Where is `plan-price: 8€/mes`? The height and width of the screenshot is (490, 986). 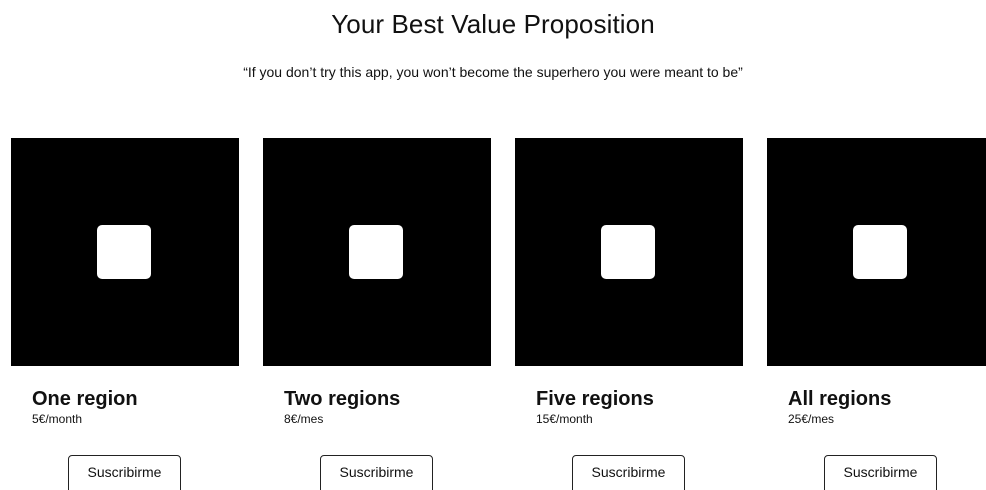 plan-price: 8€/mes is located at coordinates (304, 419).